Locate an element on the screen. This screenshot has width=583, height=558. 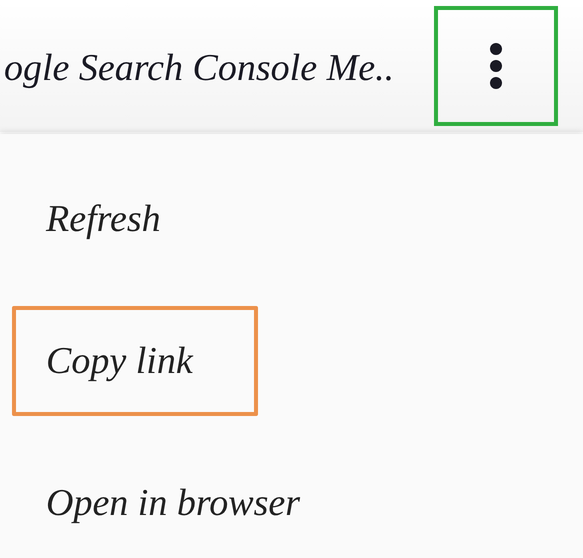
menu-item: Refresh is located at coordinates (135, 219).